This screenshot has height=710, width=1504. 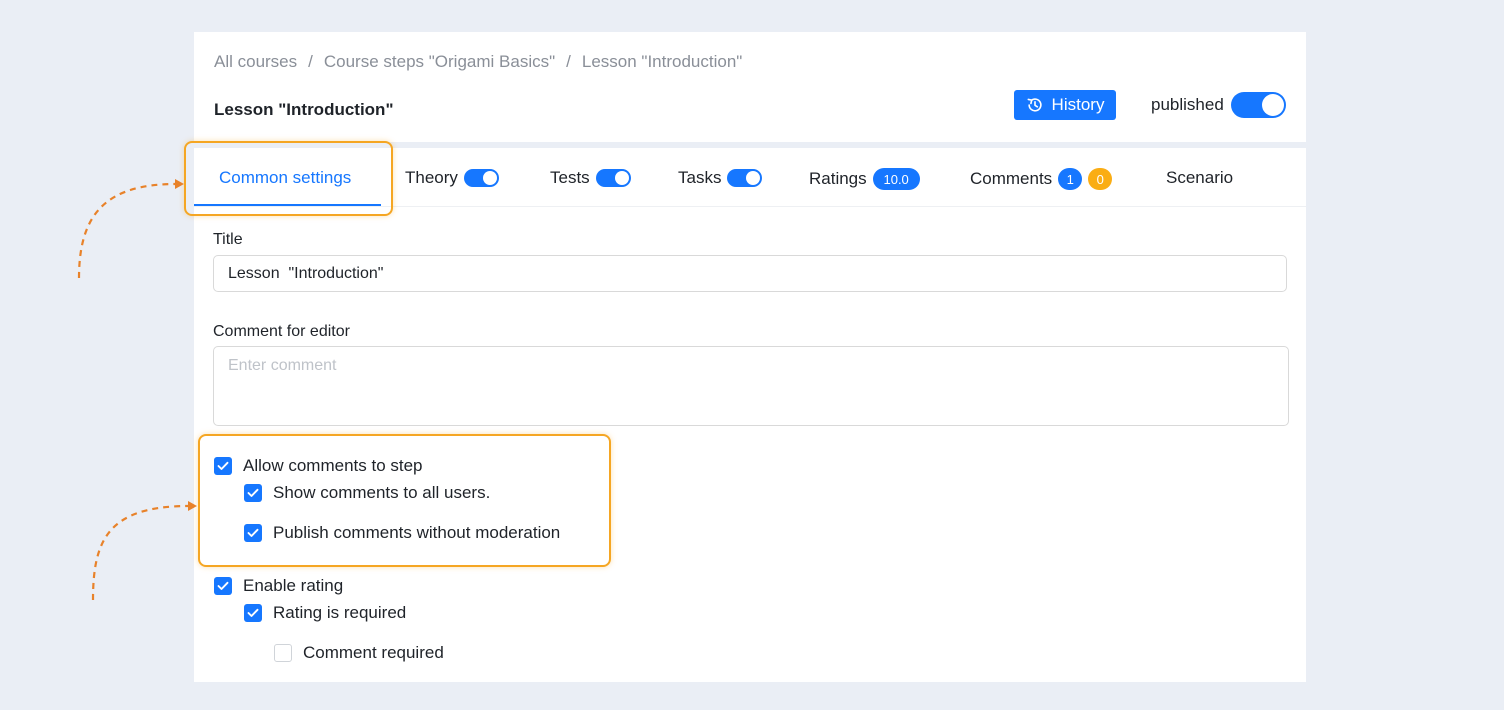 I want to click on tab-tasks: Tasks, so click(x=720, y=178).